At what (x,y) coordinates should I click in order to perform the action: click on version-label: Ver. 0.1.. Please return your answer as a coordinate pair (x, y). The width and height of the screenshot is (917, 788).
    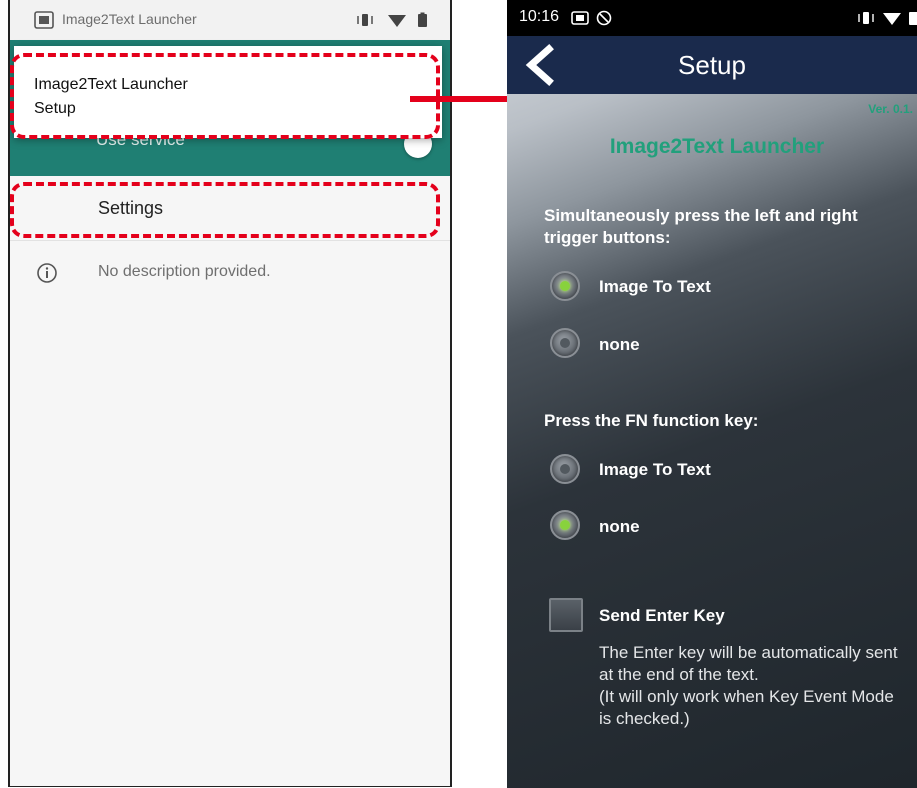
    Looking at the image, I should click on (890, 109).